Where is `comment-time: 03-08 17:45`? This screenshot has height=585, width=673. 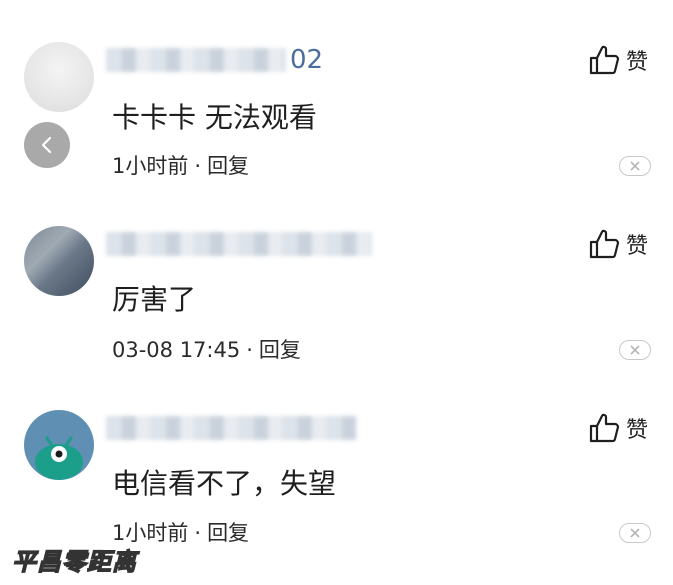 comment-time: 03-08 17:45 is located at coordinates (176, 350).